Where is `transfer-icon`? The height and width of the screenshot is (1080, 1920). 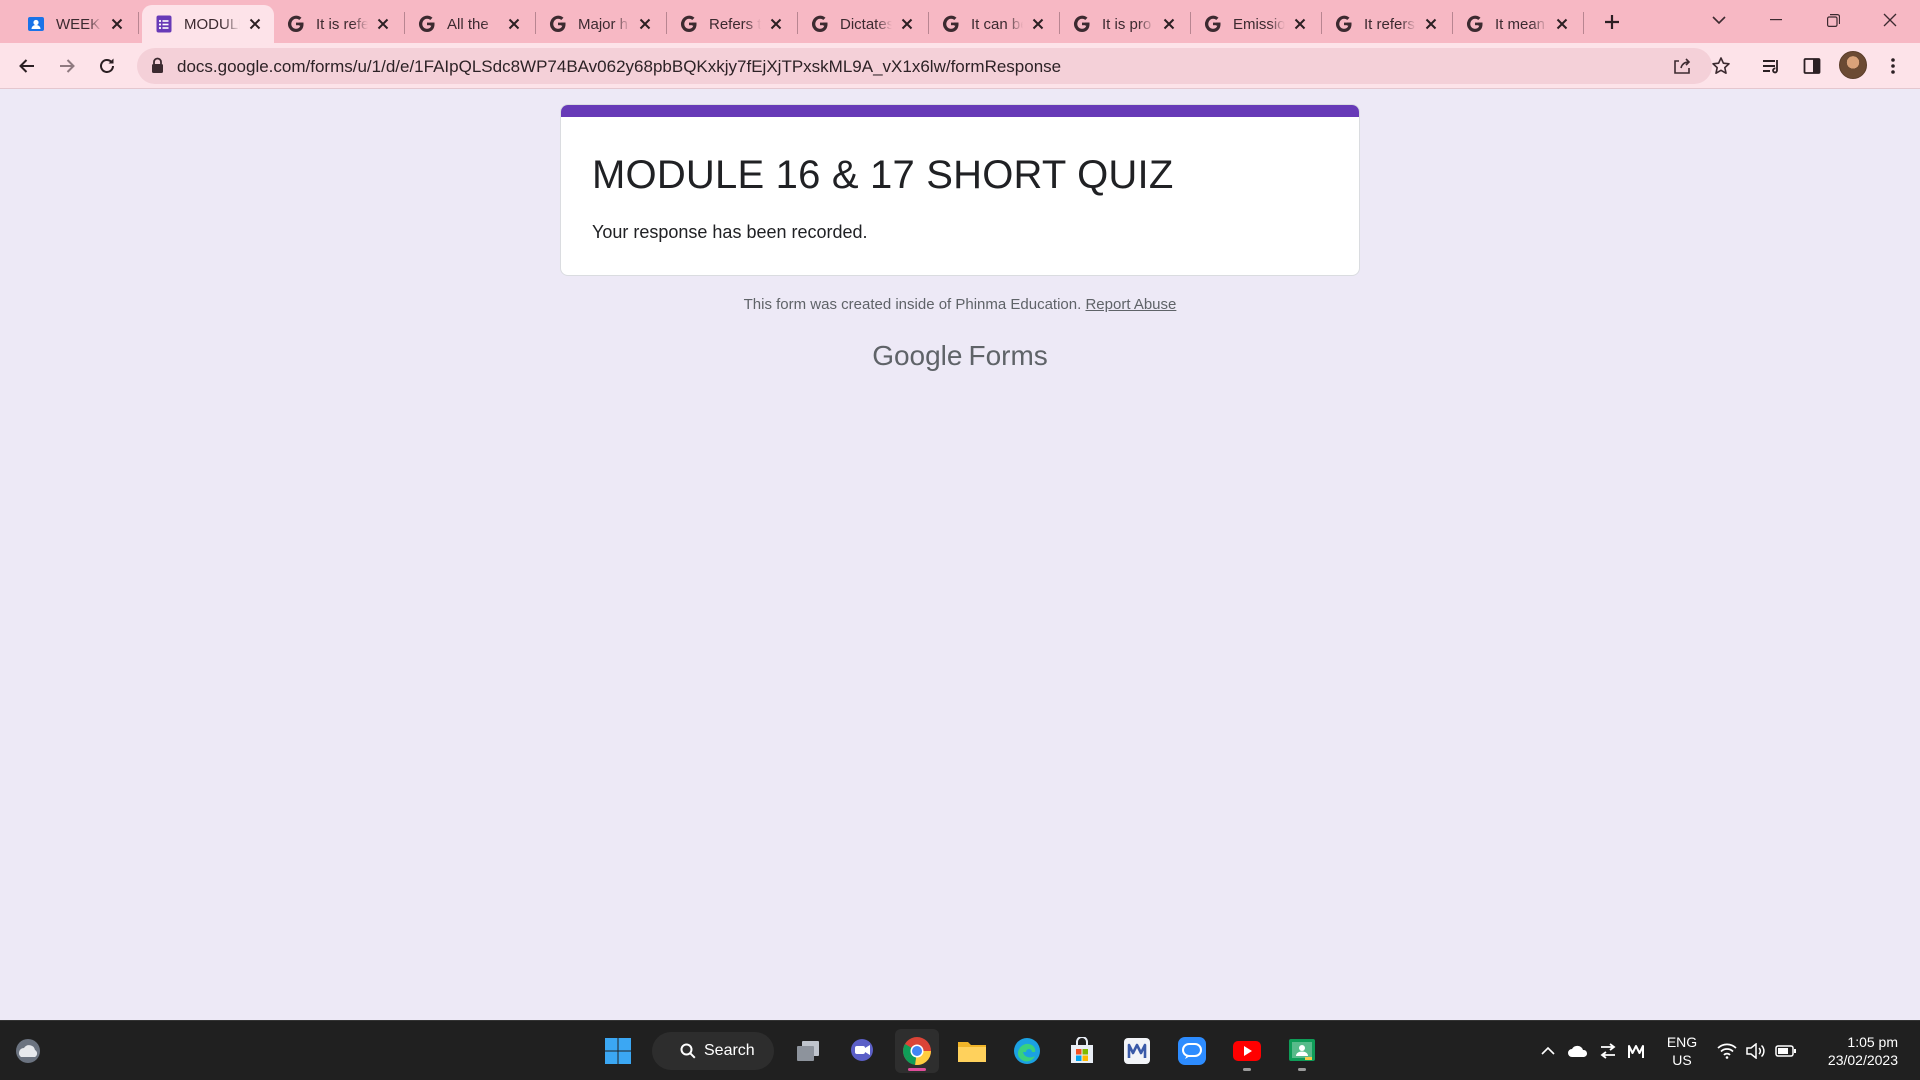 transfer-icon is located at coordinates (1608, 1051).